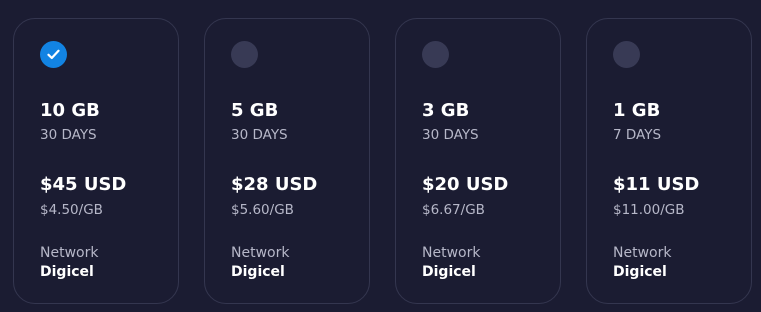 This screenshot has width=761, height=312. What do you see at coordinates (244, 54) in the screenshot?
I see `plan-radio-5gb` at bounding box center [244, 54].